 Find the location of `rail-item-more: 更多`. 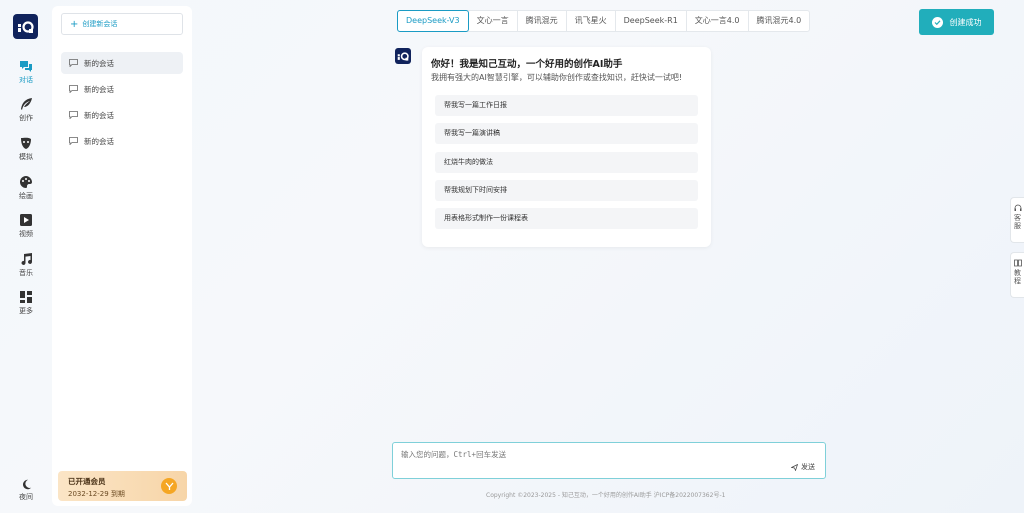

rail-item-more: 更多 is located at coordinates (26, 303).